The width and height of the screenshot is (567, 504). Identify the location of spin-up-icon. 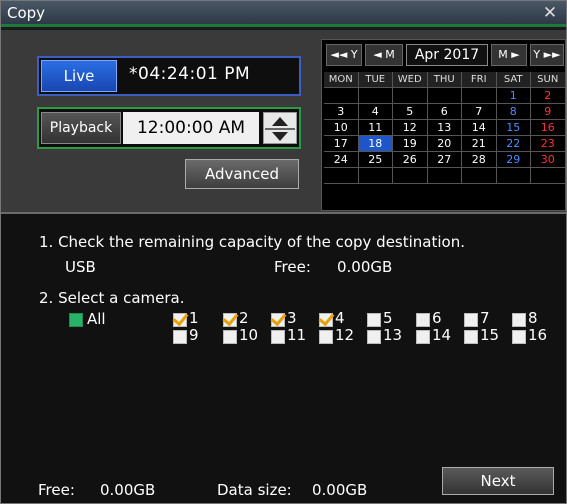
(280, 121).